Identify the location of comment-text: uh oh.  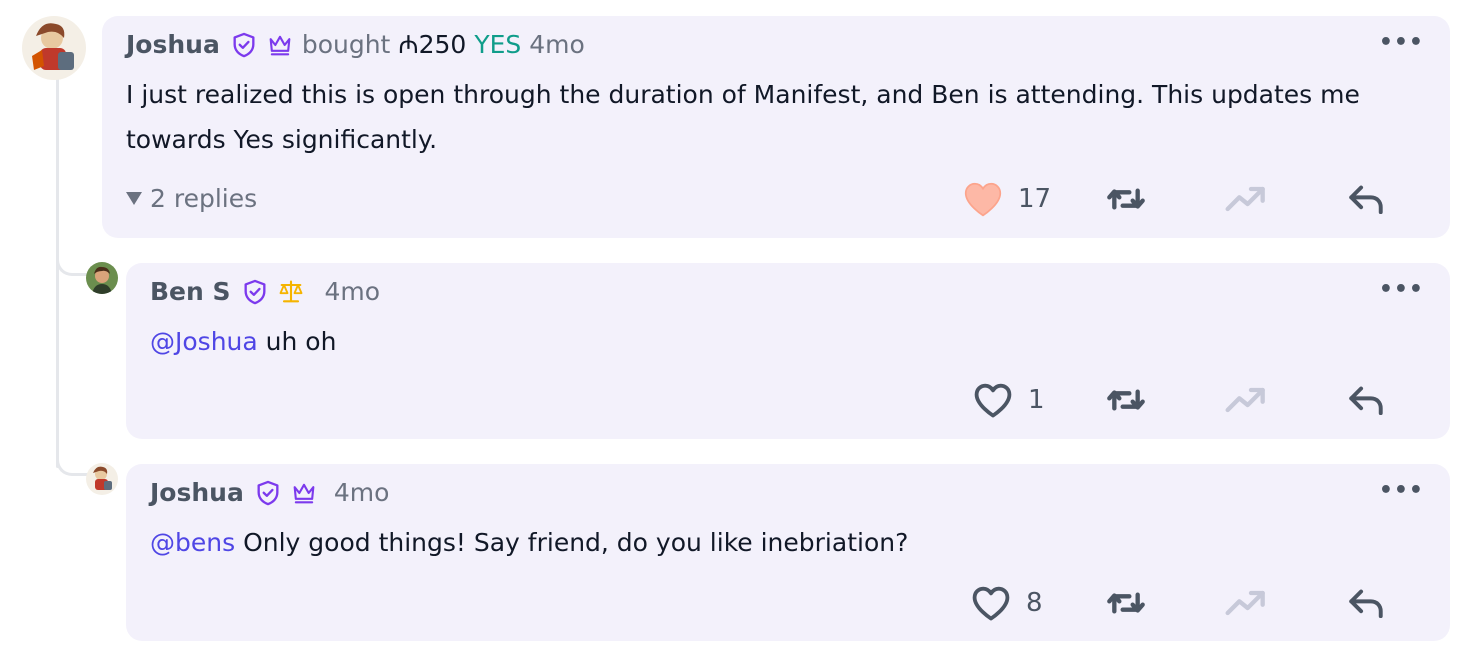
(301, 341).